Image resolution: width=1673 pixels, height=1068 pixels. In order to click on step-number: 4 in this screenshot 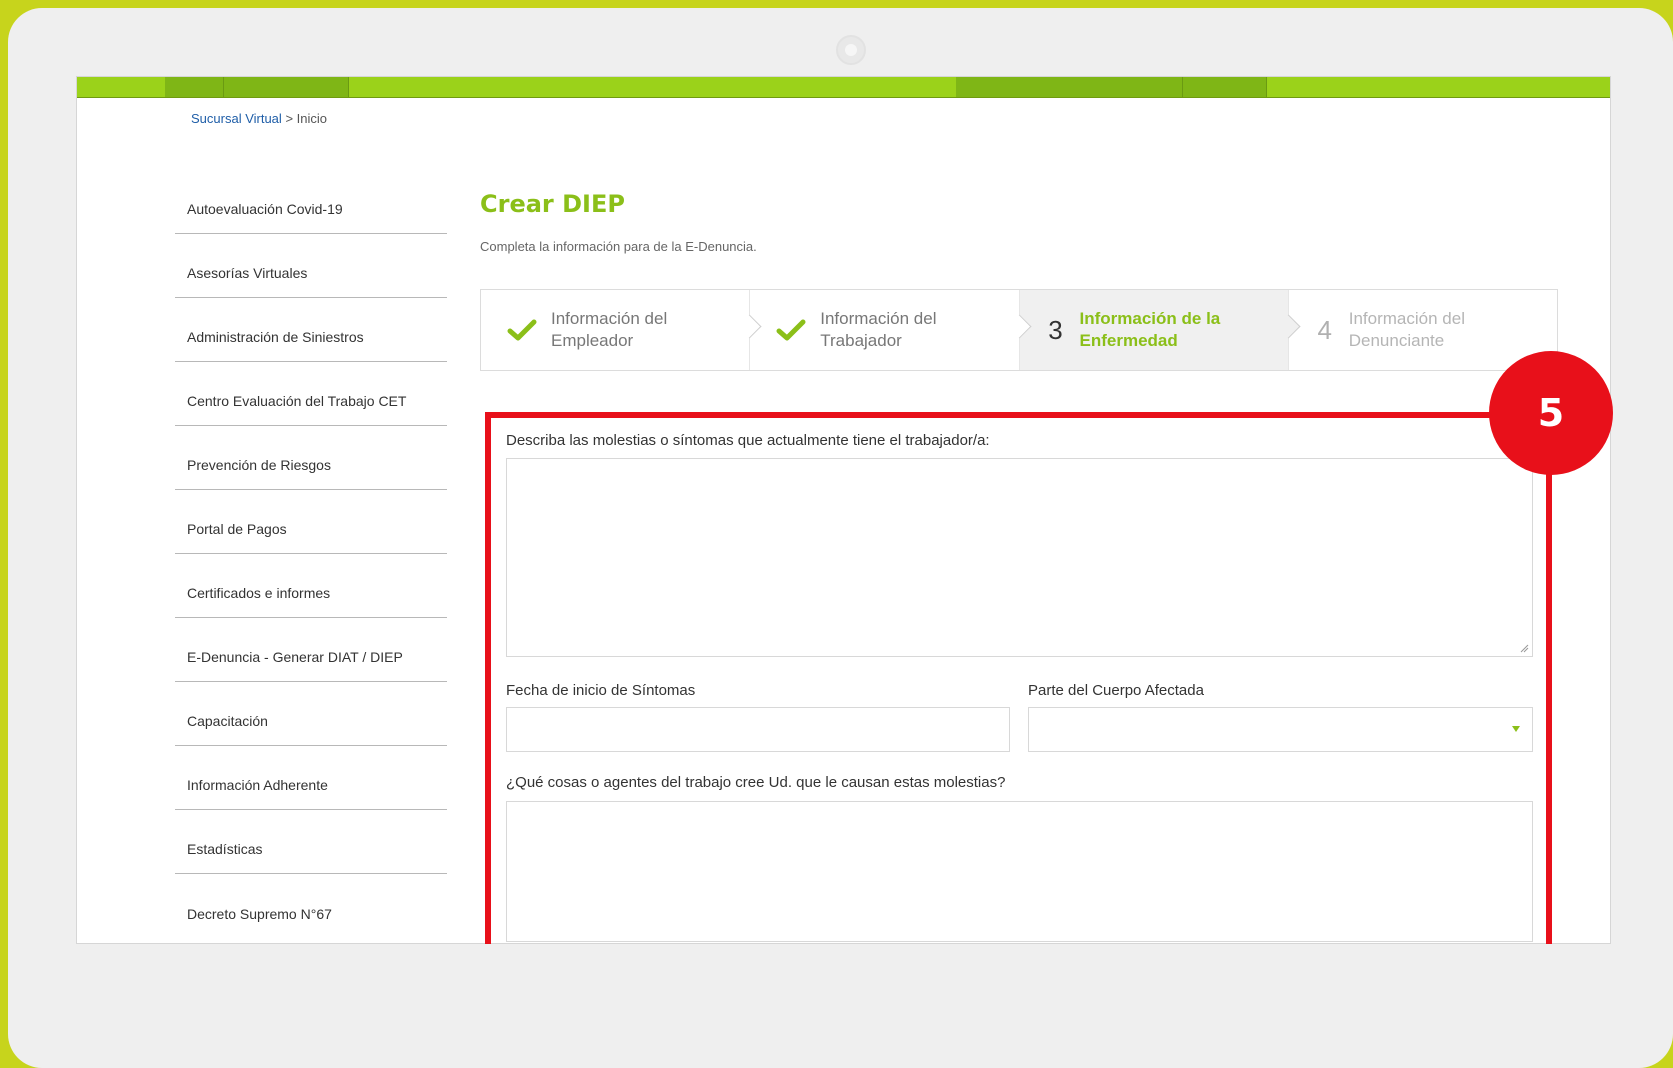, I will do `click(1324, 329)`.